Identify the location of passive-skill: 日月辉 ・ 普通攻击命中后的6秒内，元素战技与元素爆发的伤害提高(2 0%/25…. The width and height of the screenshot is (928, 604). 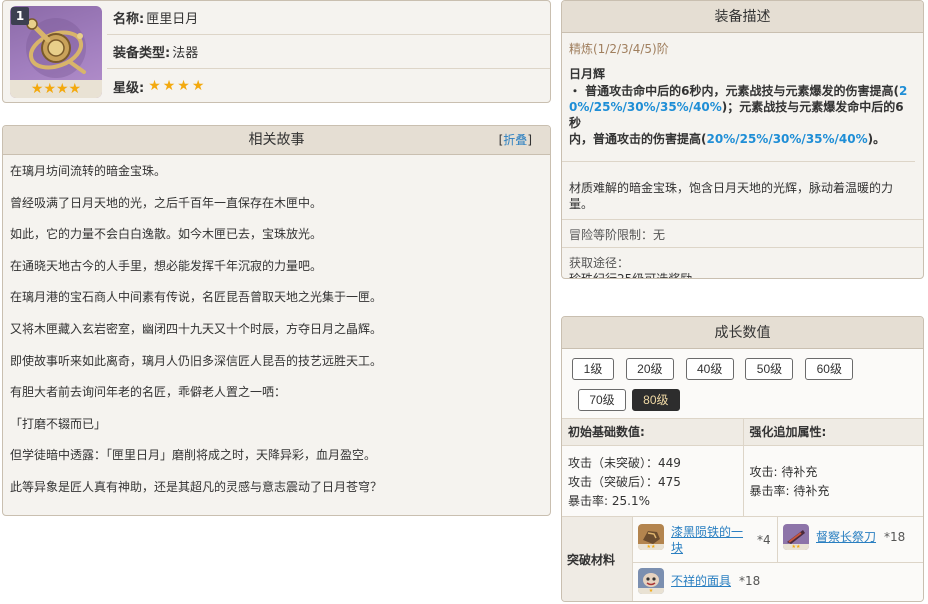
(738, 111).